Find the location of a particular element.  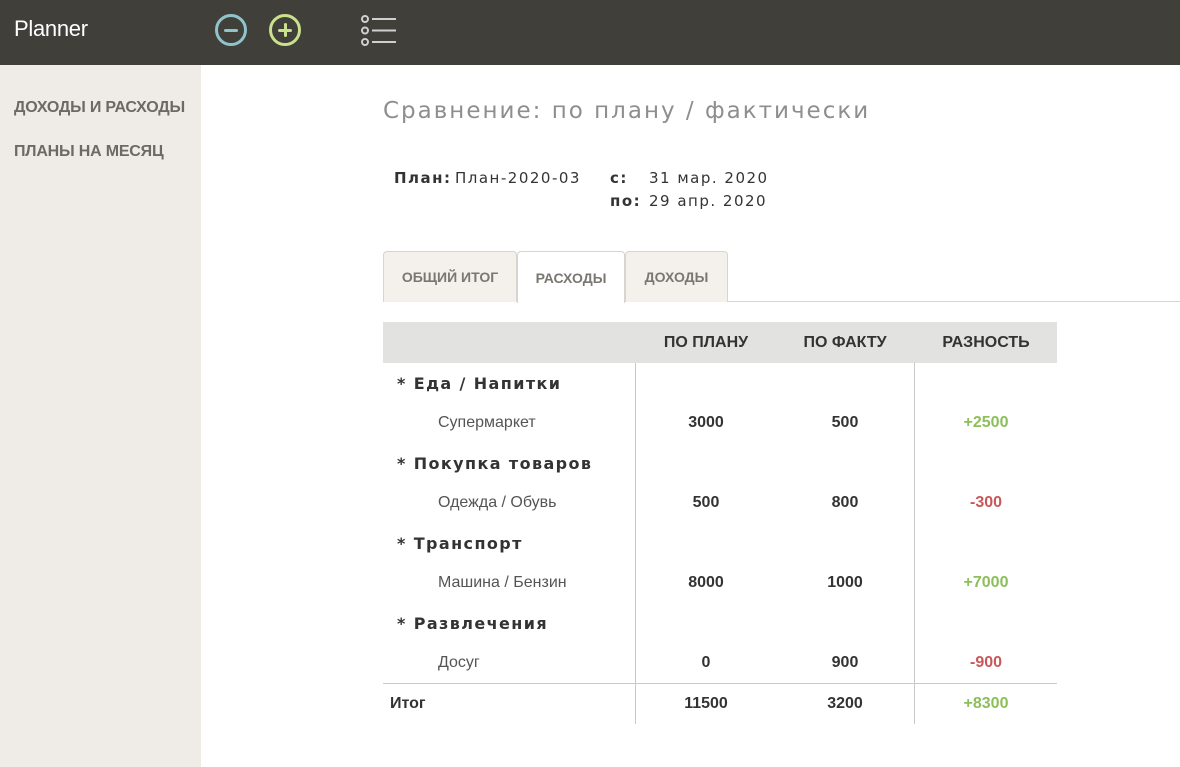

from-label: с: is located at coordinates (619, 178).